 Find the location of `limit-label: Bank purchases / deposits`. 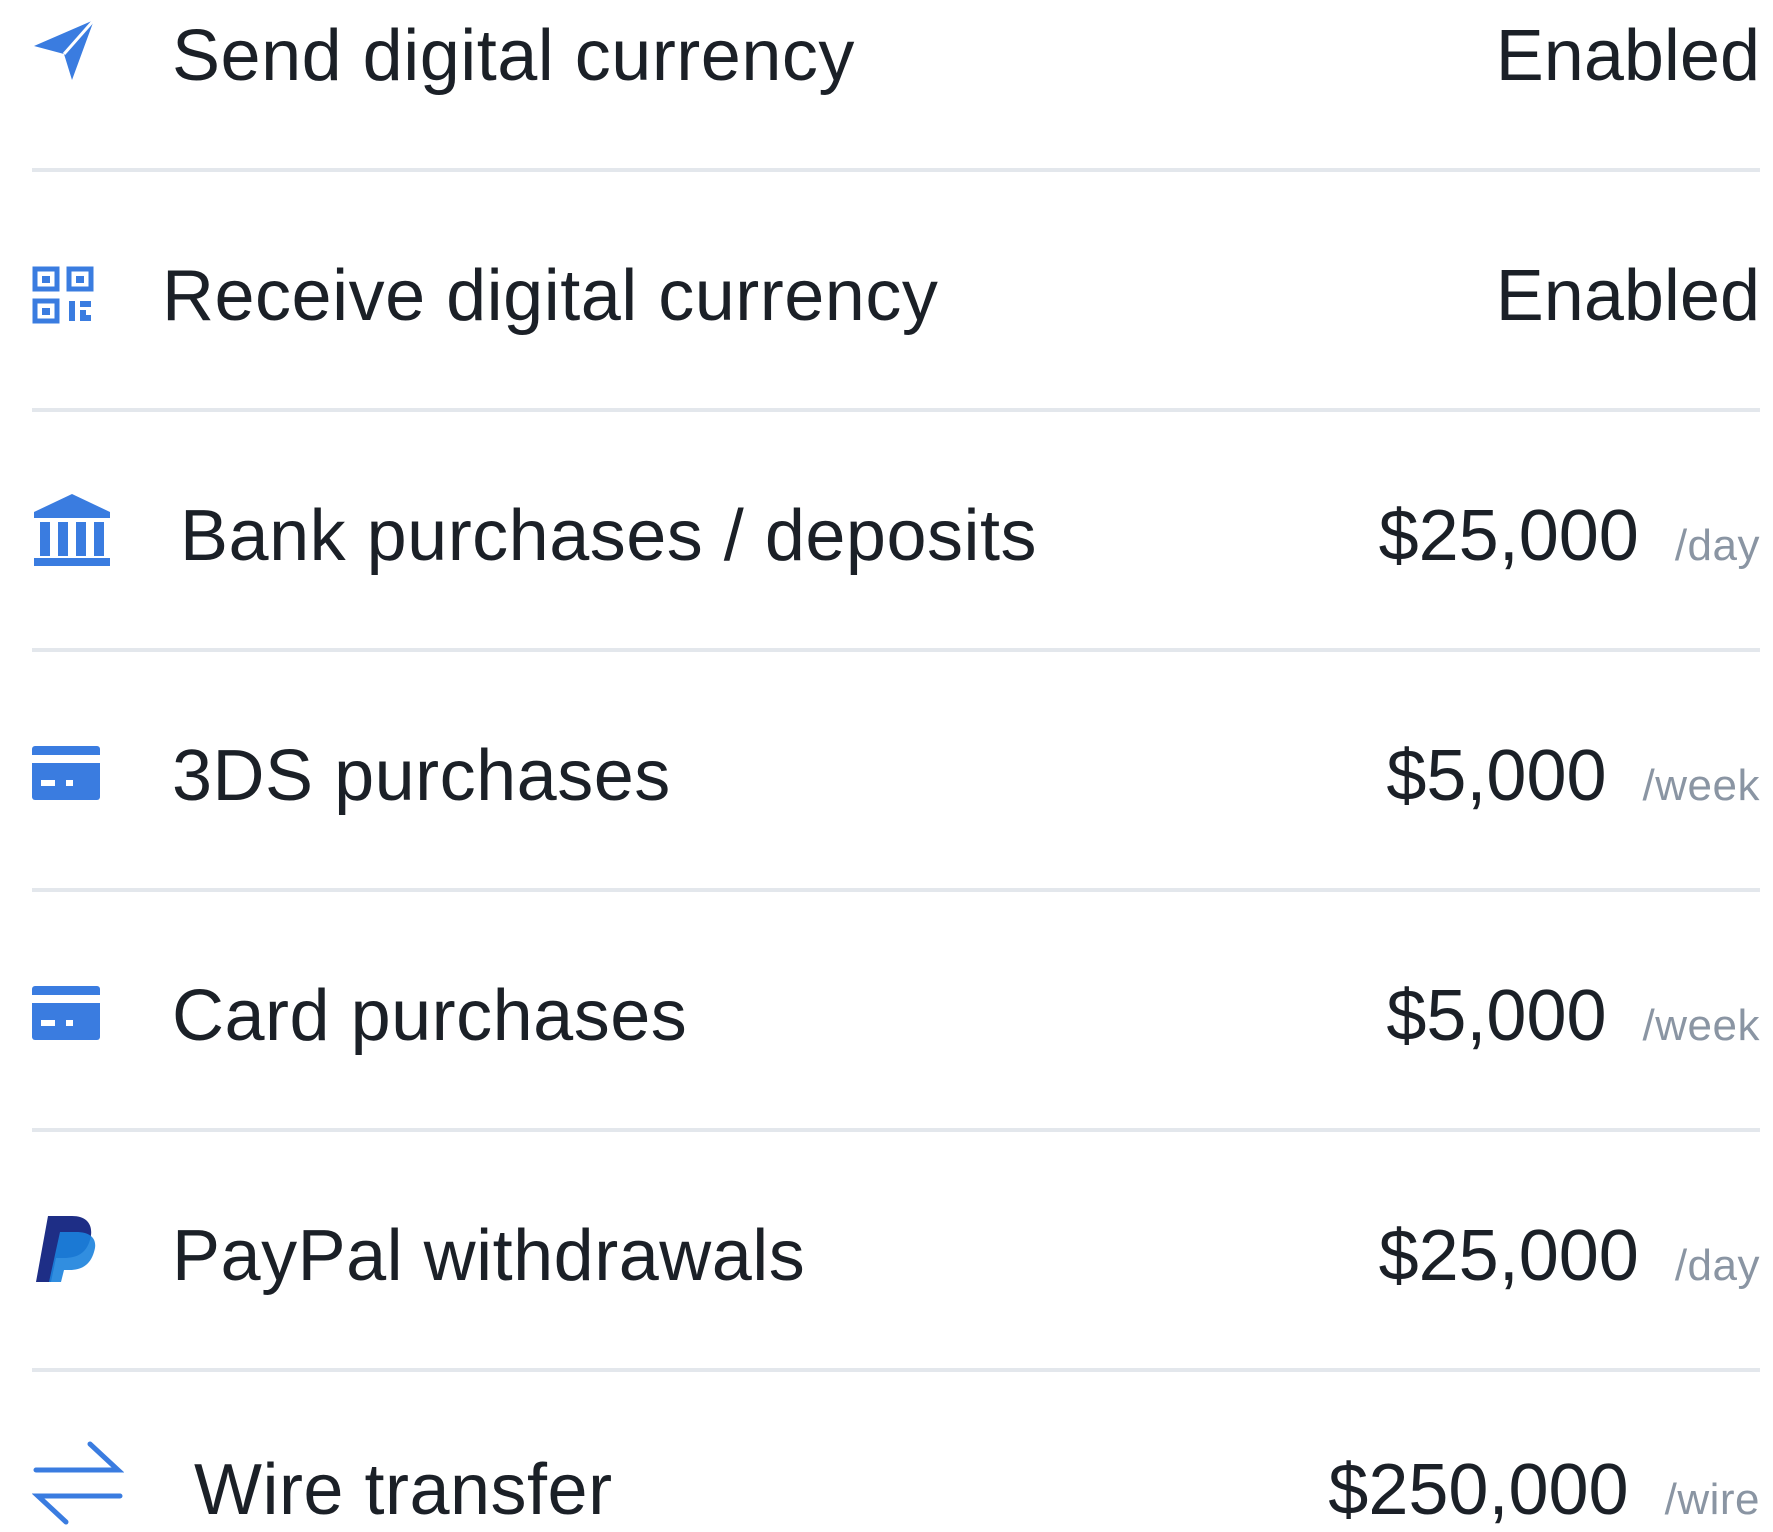

limit-label: Bank purchases / deposits is located at coordinates (608, 536).